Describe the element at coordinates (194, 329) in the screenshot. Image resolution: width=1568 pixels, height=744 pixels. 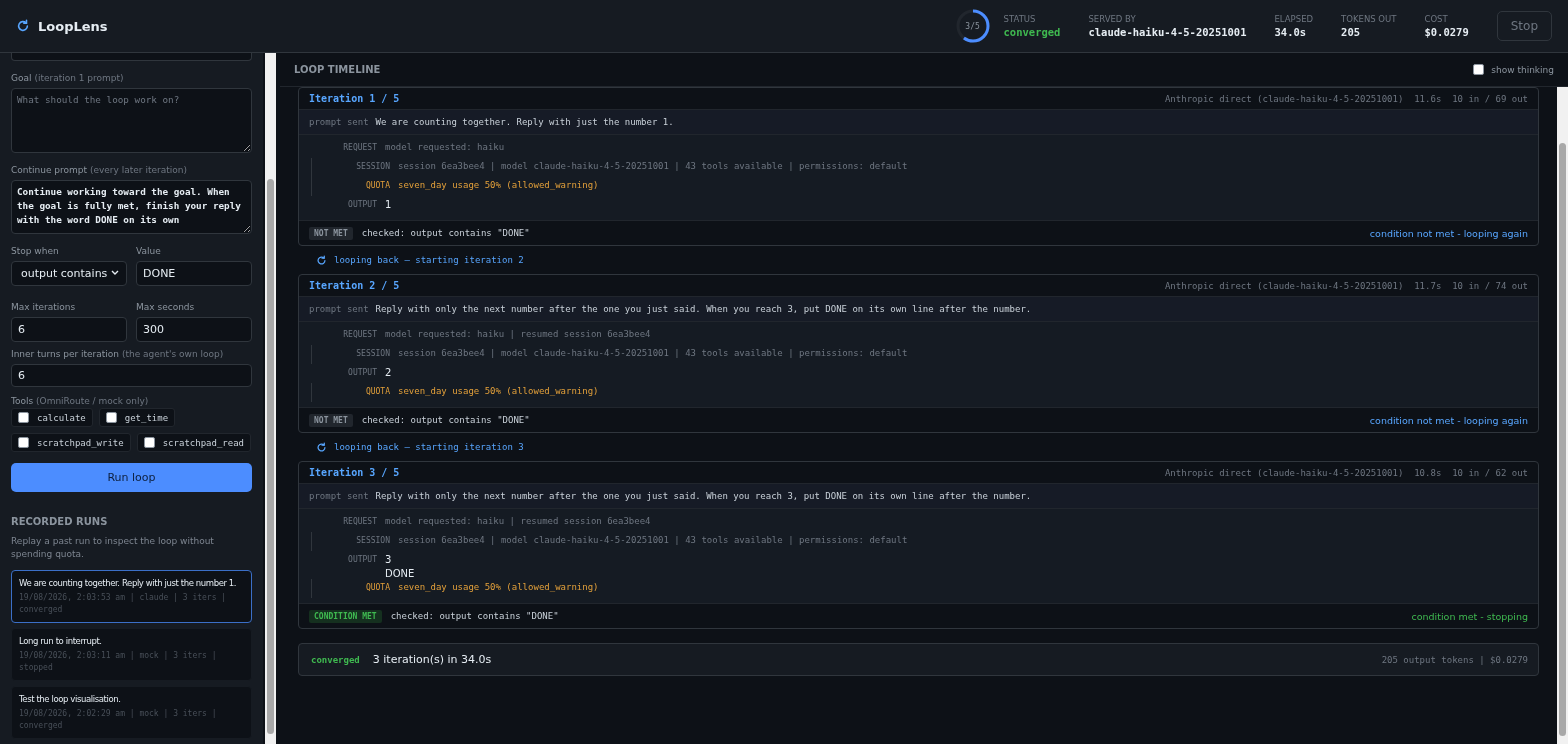
I see `max-seconds-field: 300` at that location.